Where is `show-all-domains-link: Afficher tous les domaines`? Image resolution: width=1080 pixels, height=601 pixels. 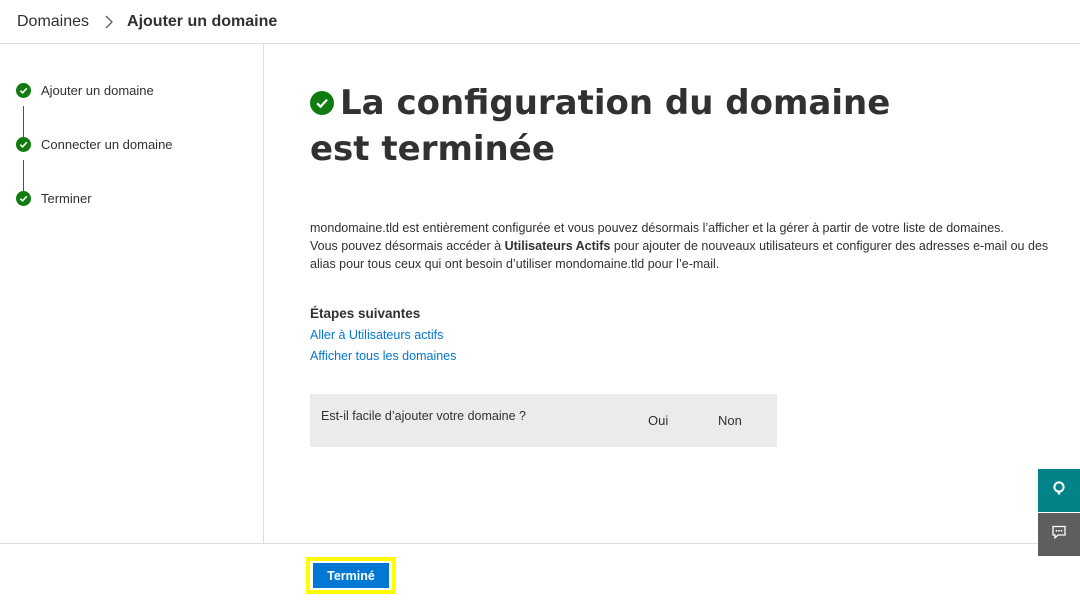 show-all-domains-link: Afficher tous les domaines is located at coordinates (383, 356).